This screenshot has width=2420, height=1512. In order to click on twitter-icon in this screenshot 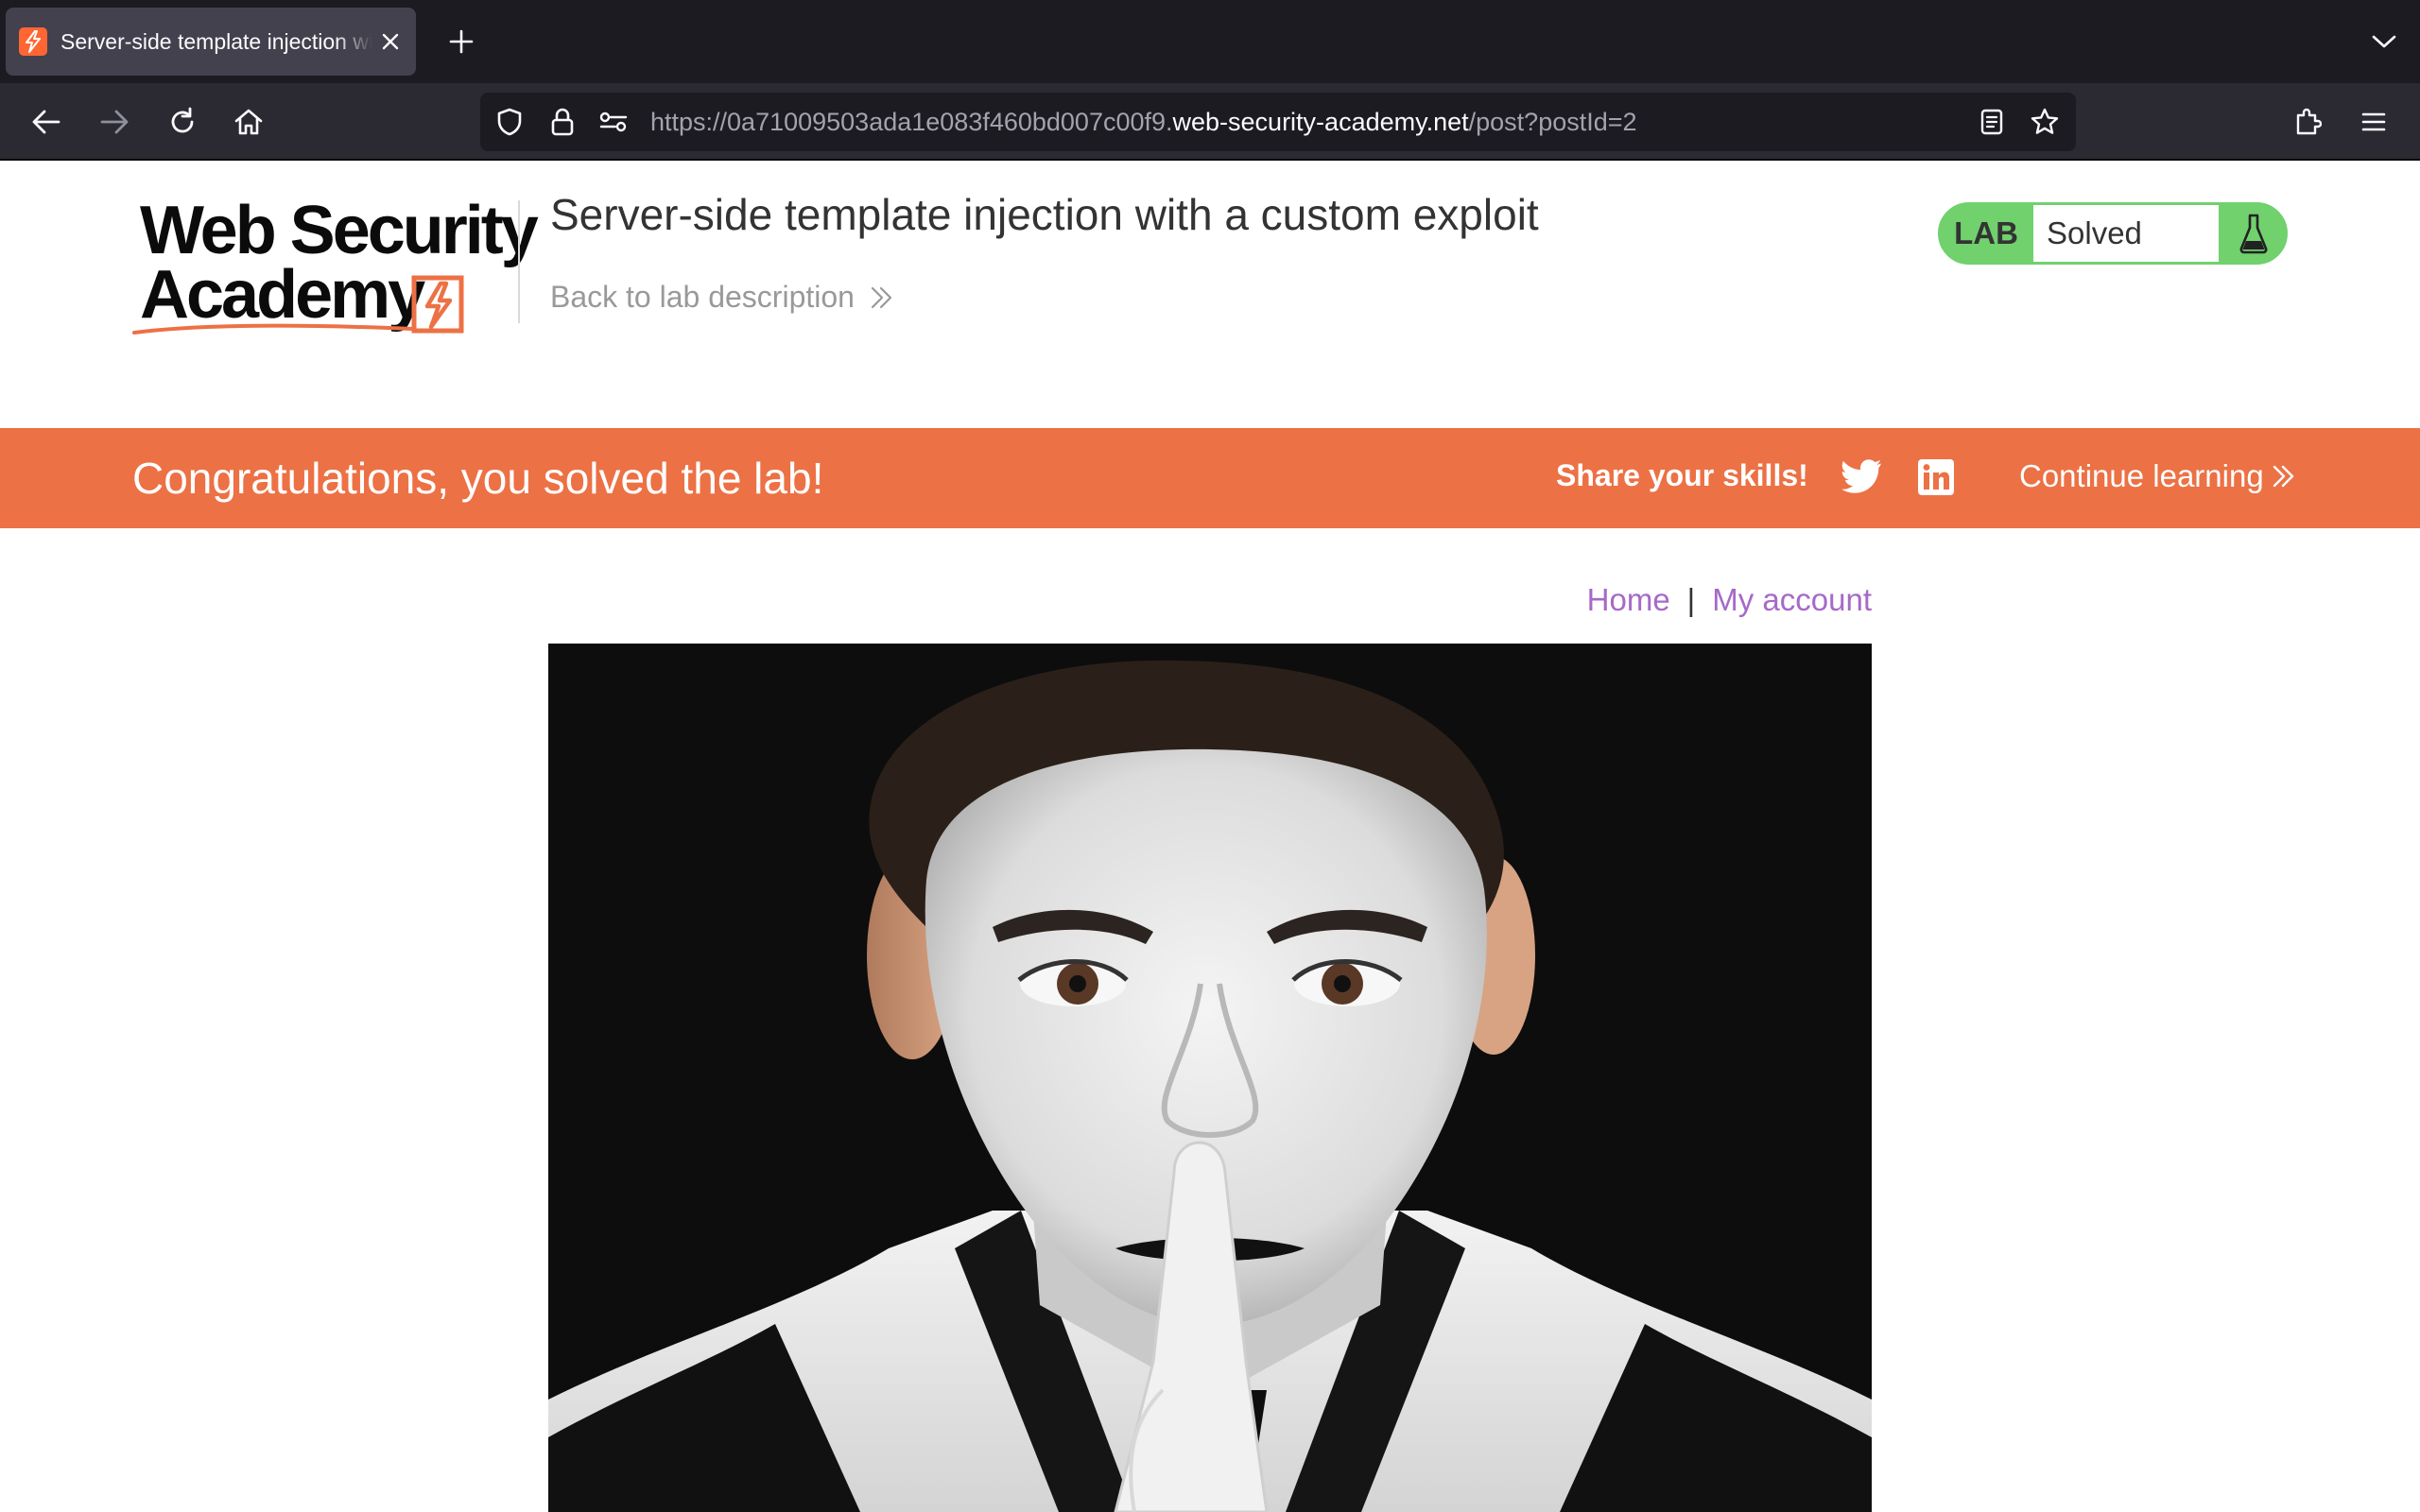, I will do `click(1862, 479)`.